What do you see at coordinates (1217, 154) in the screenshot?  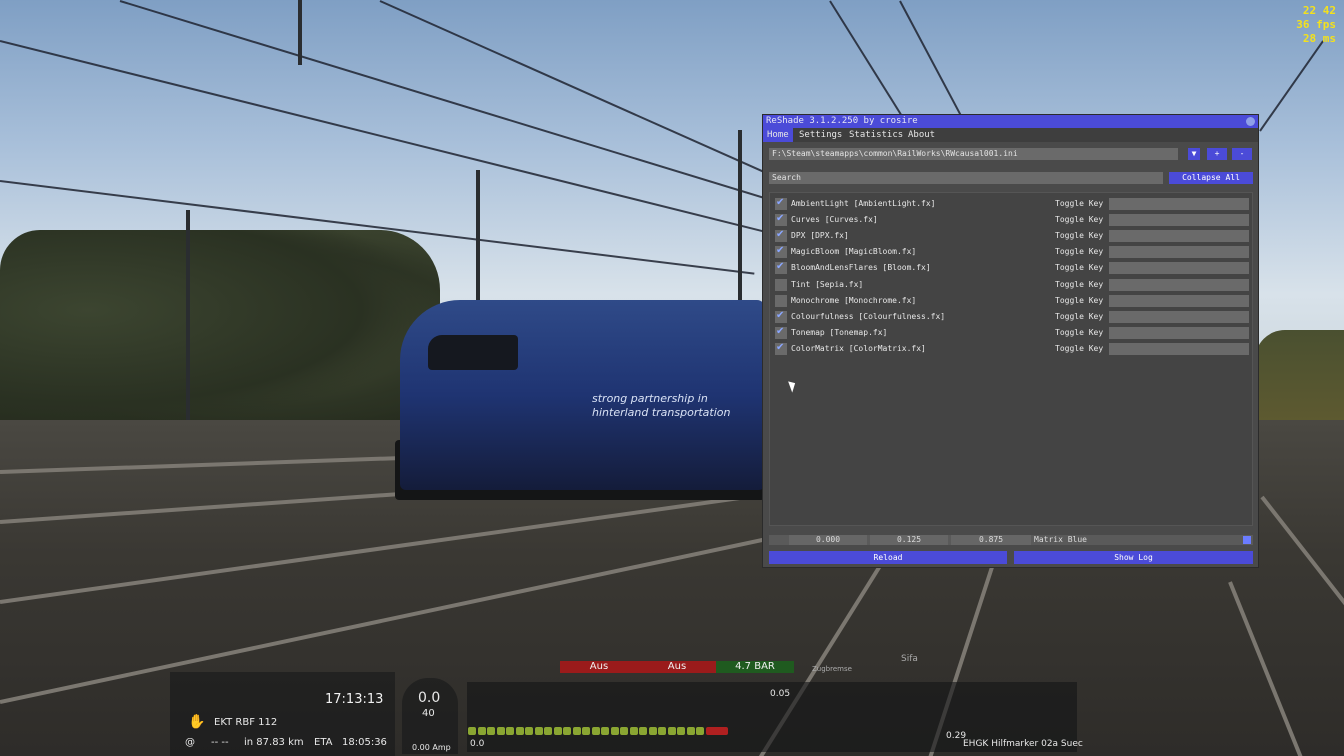 I see `add-preset-button: +` at bounding box center [1217, 154].